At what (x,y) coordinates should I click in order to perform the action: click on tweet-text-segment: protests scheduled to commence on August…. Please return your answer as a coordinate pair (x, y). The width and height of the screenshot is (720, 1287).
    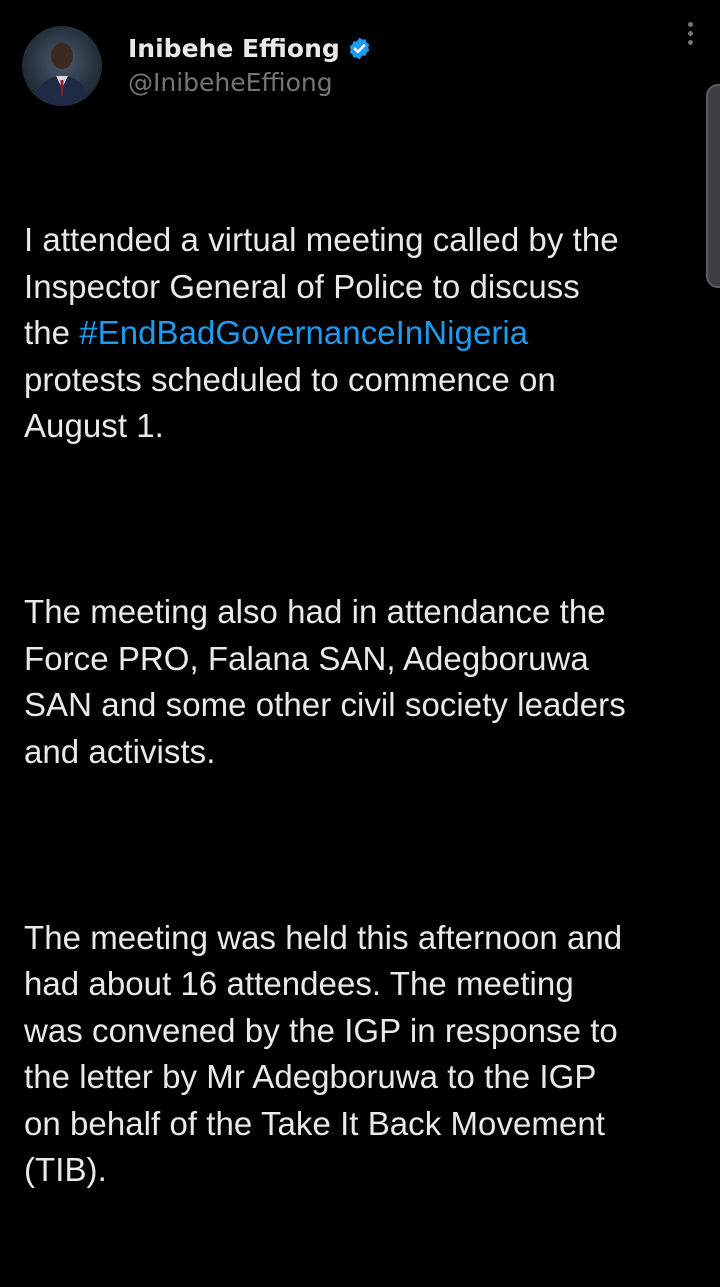
    Looking at the image, I should click on (290, 402).